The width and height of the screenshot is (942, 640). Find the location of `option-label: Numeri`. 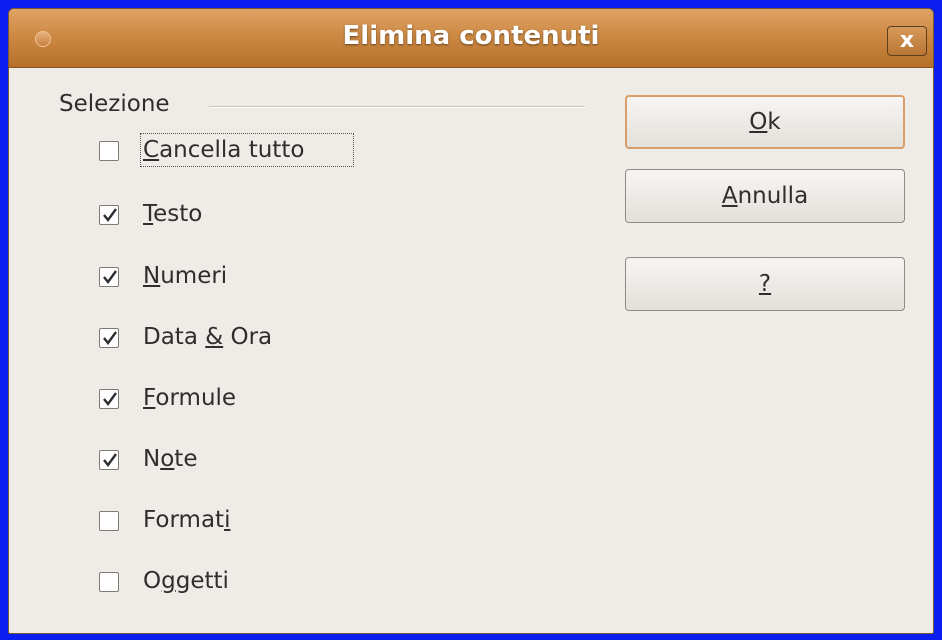

option-label: Numeri is located at coordinates (185, 276).